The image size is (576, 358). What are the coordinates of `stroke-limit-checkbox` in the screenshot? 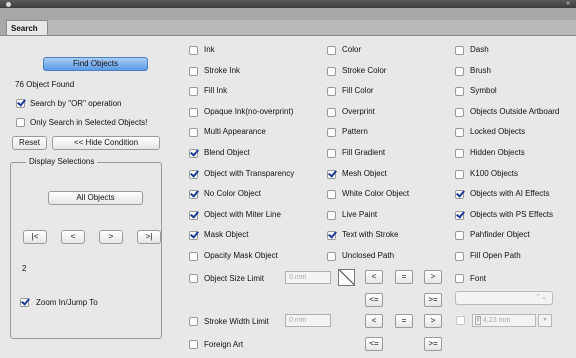 It's located at (193, 321).